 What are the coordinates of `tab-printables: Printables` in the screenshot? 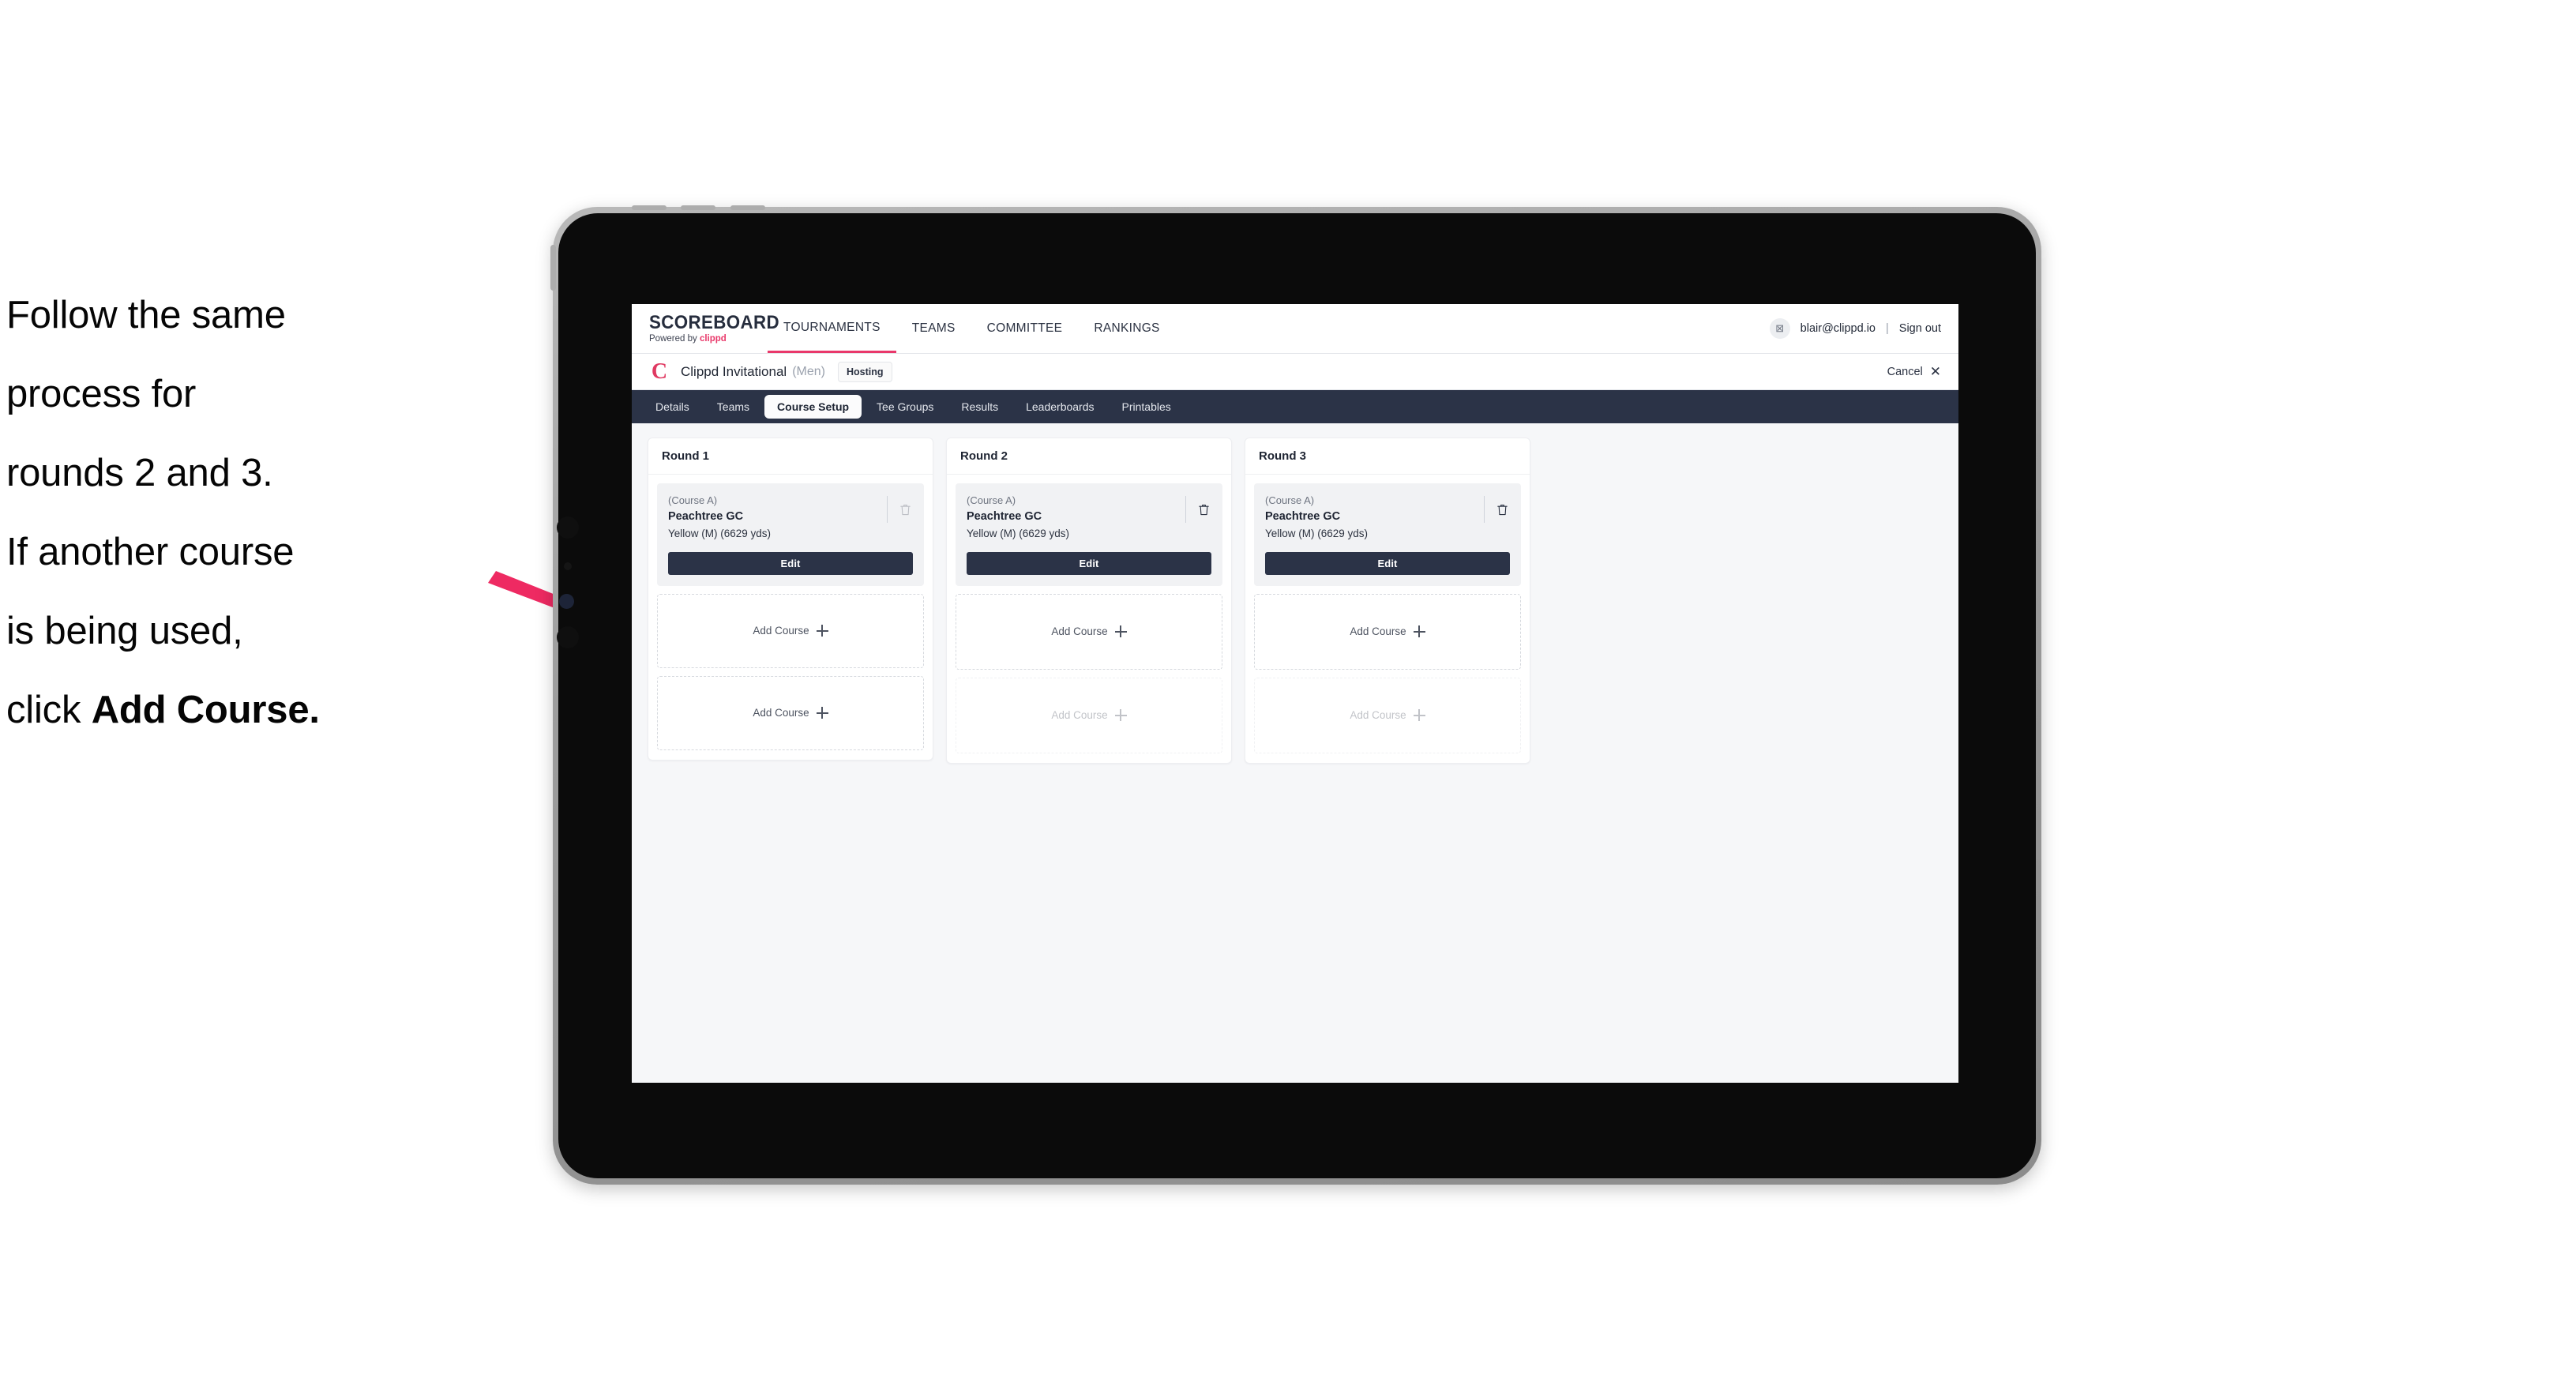 It's located at (1147, 407).